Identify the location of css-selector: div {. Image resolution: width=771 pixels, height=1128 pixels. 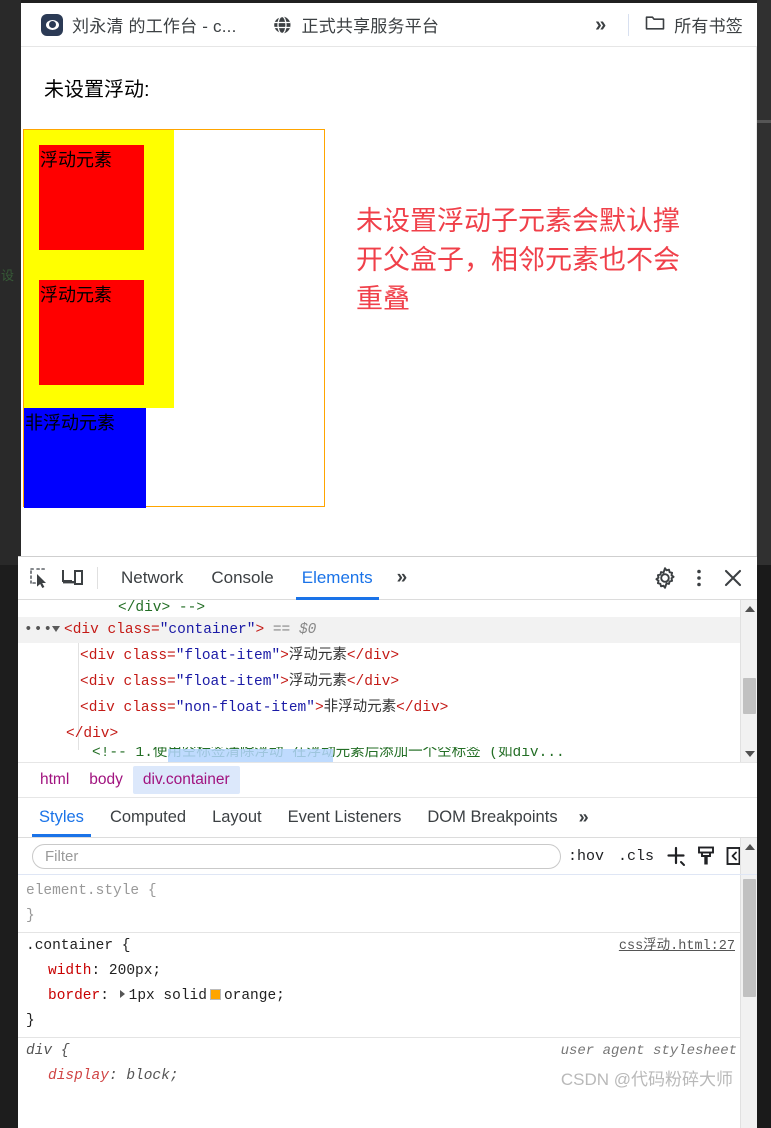
(48, 1051).